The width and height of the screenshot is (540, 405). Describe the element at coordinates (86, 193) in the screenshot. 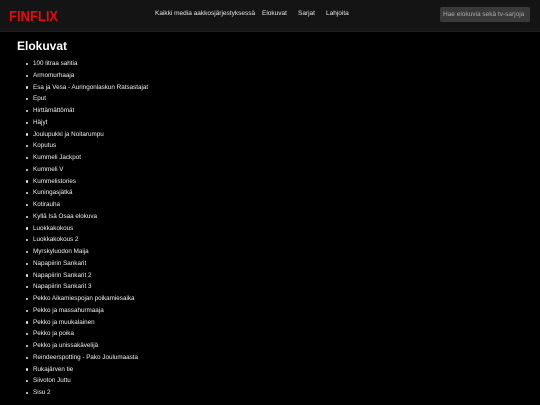

I see `movie-list-item: Kuningasjätkä` at that location.